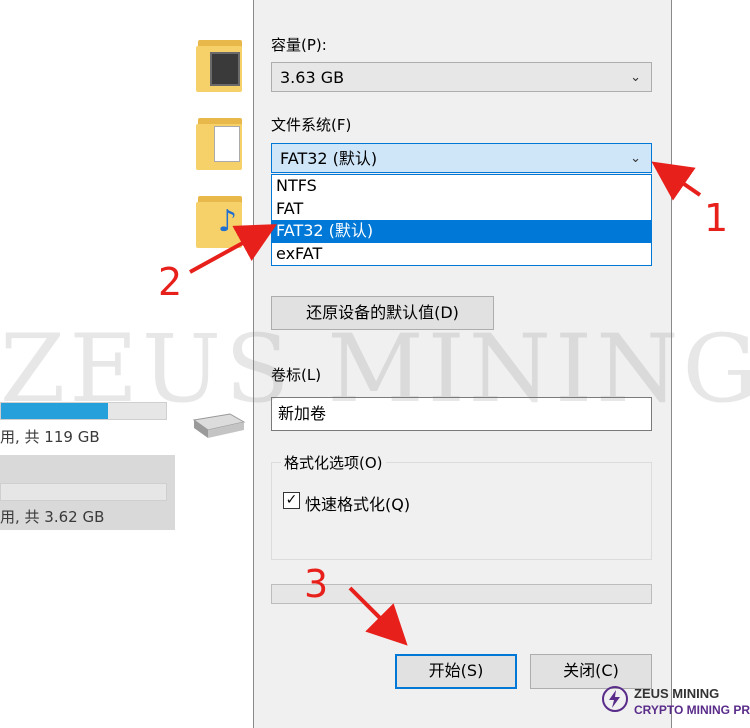  Describe the element at coordinates (615, 699) in the screenshot. I see `lightning-logo-icon` at that location.